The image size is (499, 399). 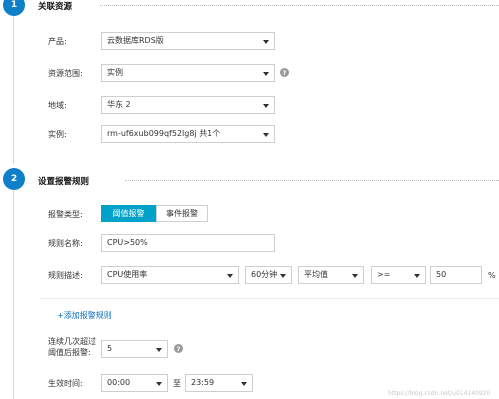 I want to click on event-alarm-button: 事件报警, so click(x=182, y=213).